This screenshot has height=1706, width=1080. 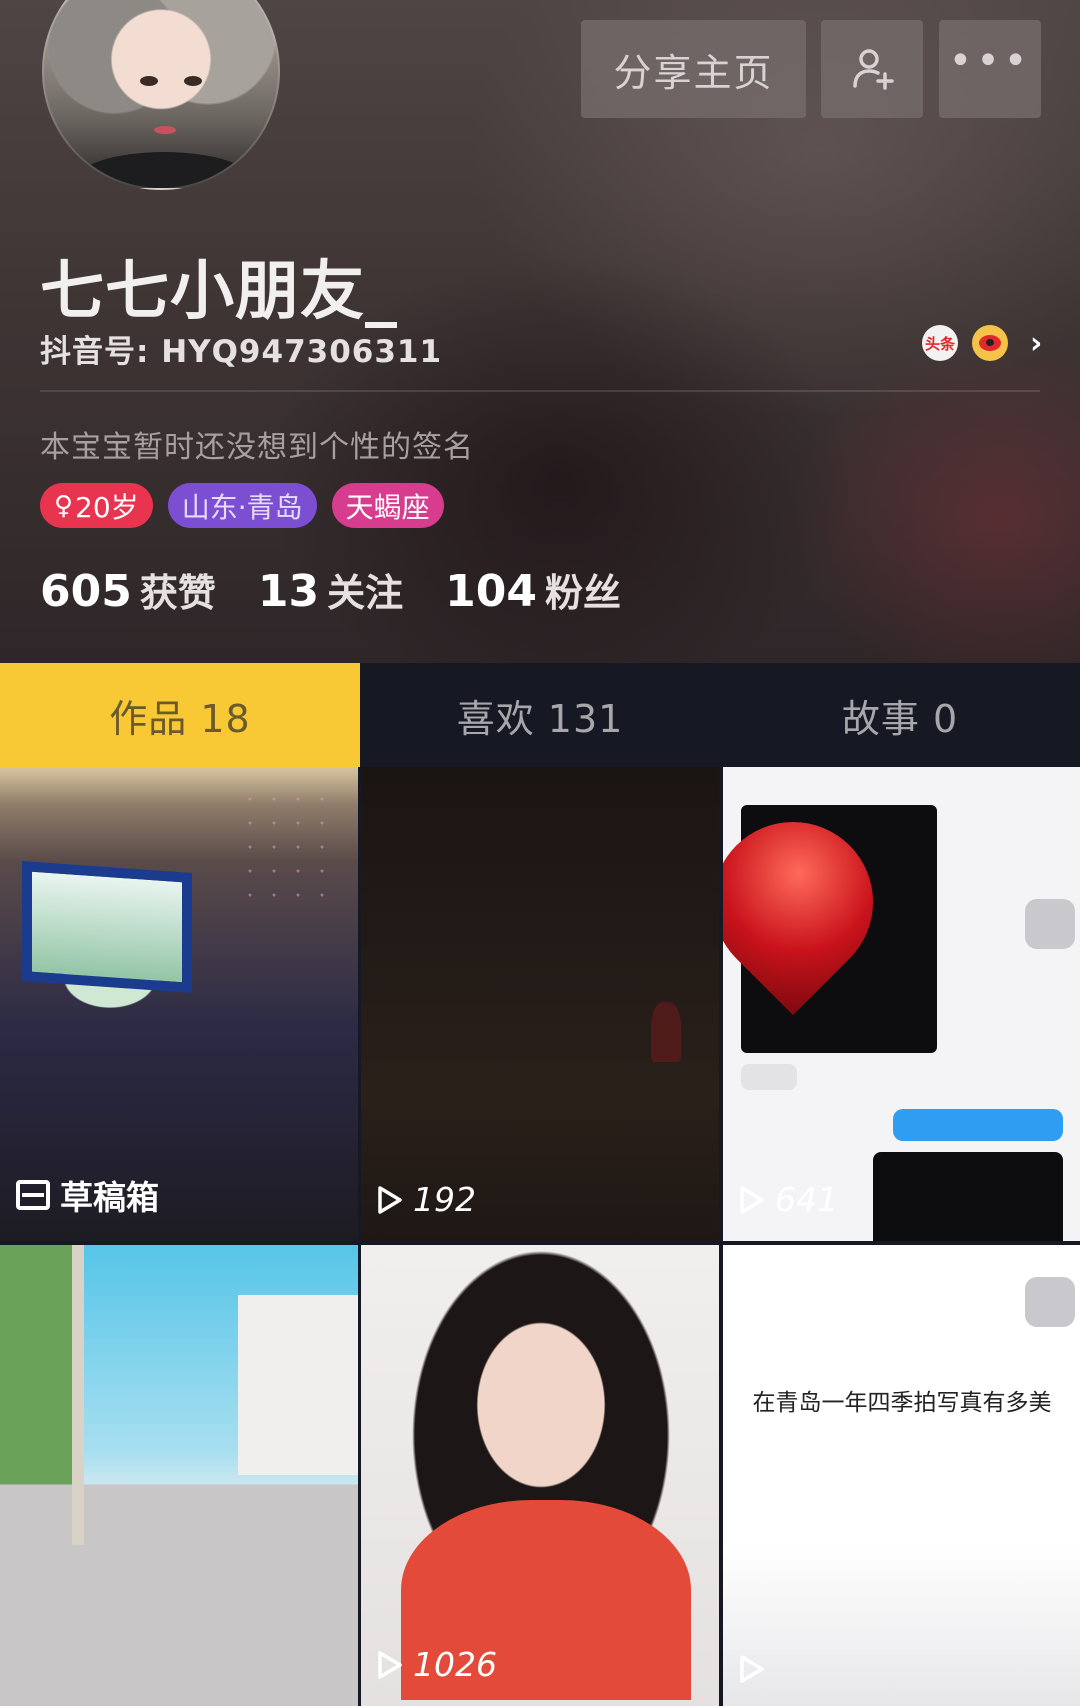 I want to click on following-label: 关注, so click(x=365, y=593).